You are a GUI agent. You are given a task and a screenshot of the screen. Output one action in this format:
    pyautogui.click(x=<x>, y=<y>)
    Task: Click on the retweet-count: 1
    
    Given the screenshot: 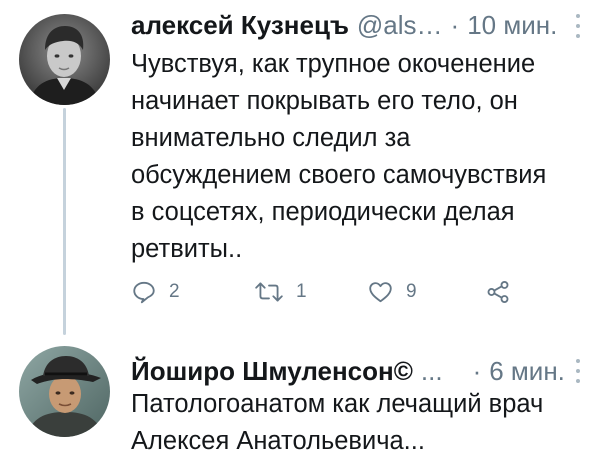 What is the action you would take?
    pyautogui.click(x=301, y=291)
    